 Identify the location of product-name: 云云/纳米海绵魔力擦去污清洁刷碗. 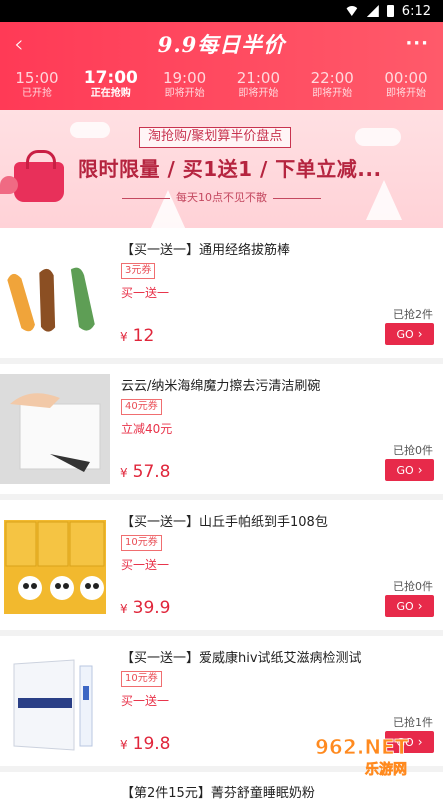
(220, 384).